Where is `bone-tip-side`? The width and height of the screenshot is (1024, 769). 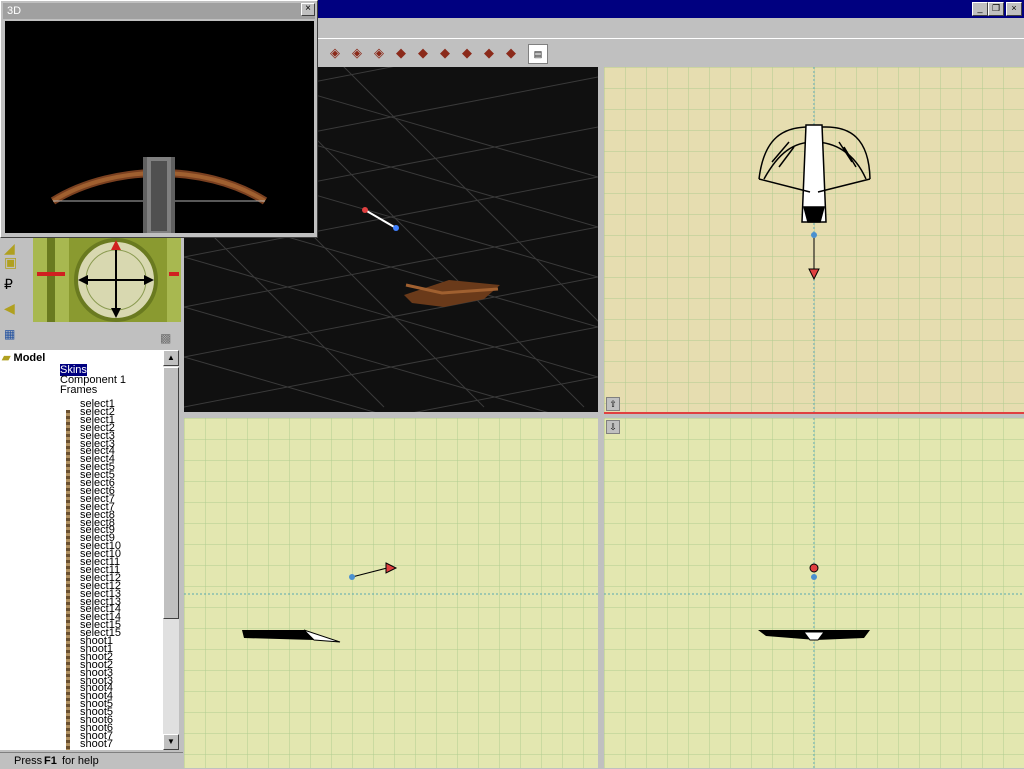 bone-tip-side is located at coordinates (814, 568).